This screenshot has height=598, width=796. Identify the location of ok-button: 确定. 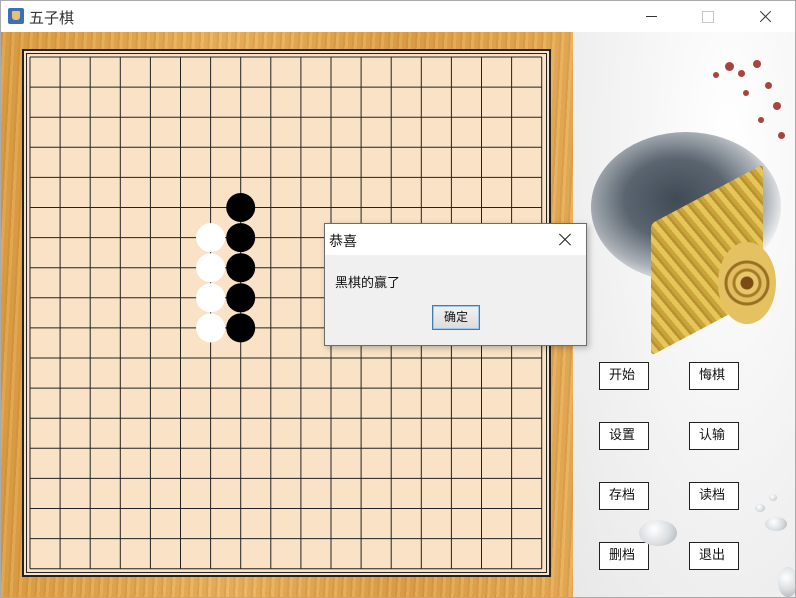
(456, 317).